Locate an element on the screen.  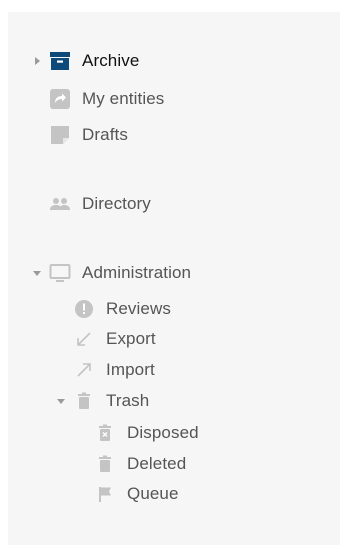
nav-item-label: Directory is located at coordinates (116, 203).